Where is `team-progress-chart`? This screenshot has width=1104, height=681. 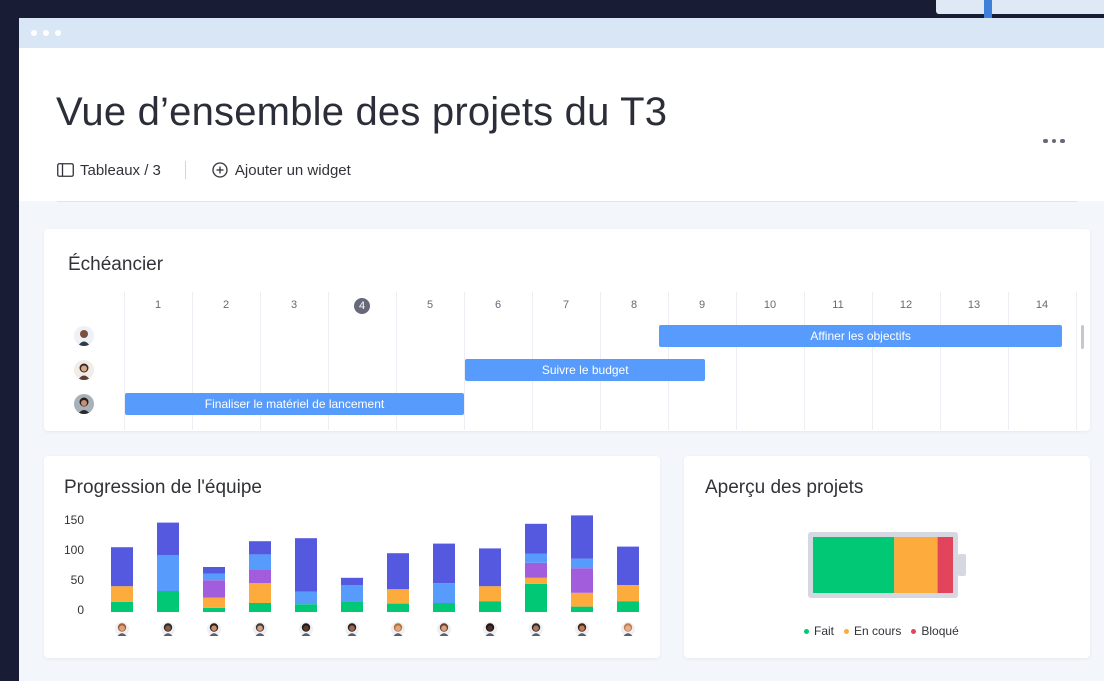
team-progress-chart is located at coordinates (375, 575).